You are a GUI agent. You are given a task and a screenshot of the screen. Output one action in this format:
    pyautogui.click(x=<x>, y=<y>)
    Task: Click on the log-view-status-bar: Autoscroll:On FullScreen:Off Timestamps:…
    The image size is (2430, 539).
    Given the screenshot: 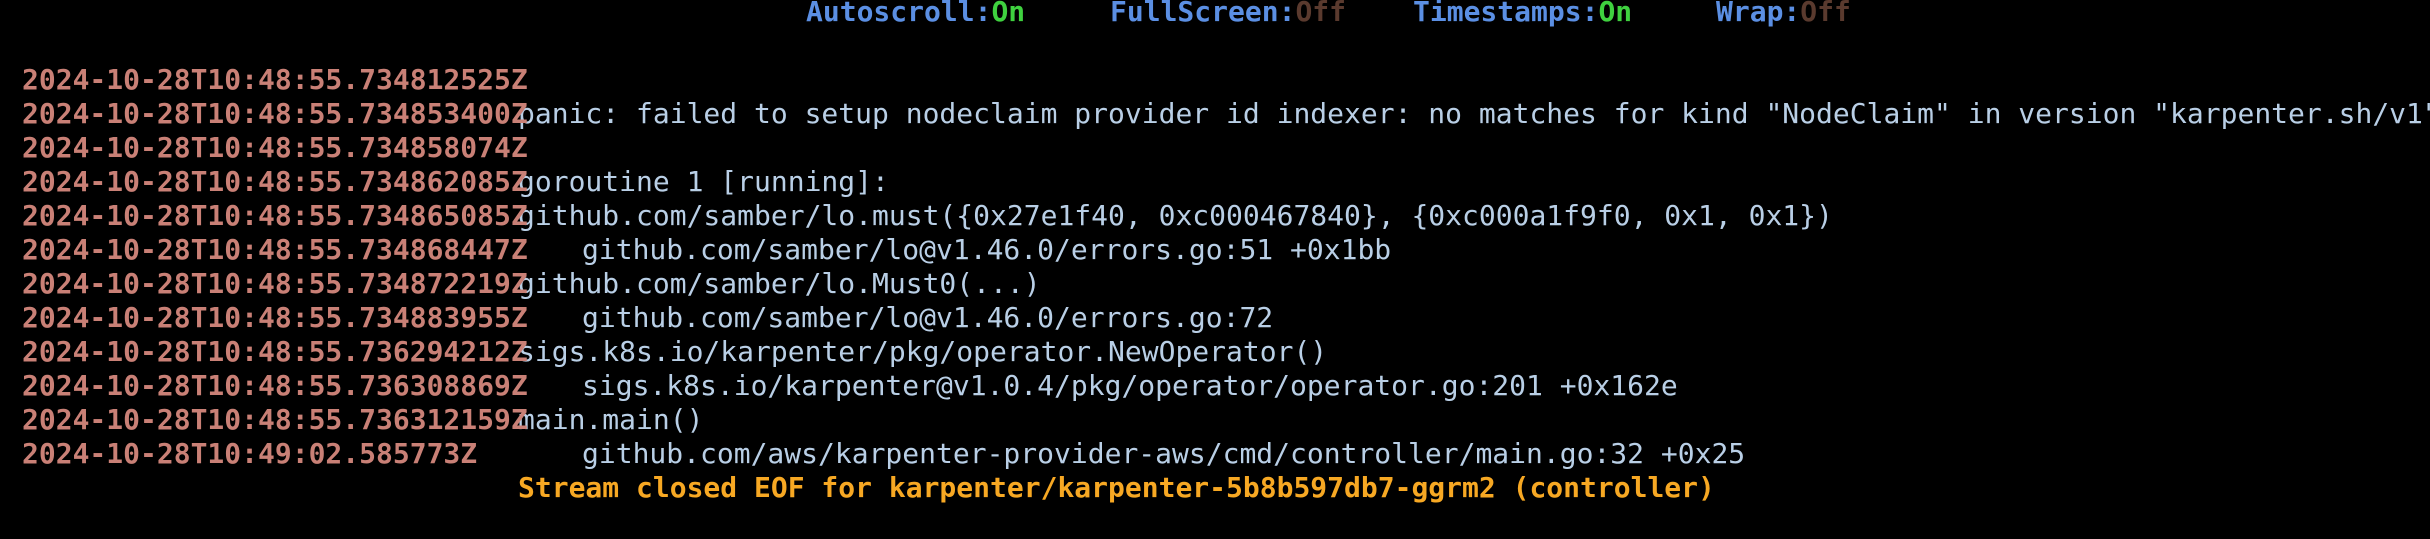 What is the action you would take?
    pyautogui.click(x=1215, y=15)
    